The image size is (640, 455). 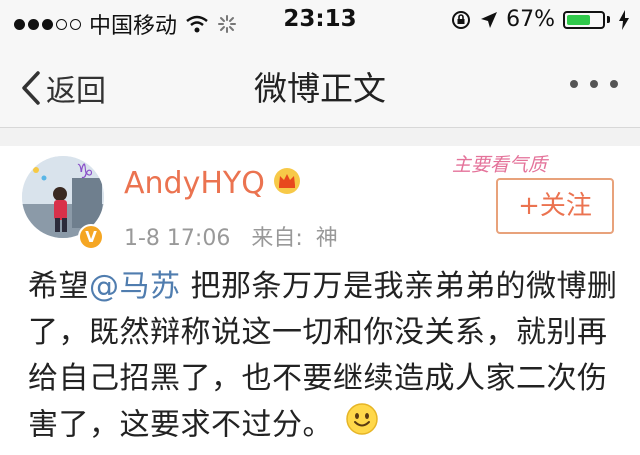 What do you see at coordinates (594, 84) in the screenshot?
I see `more-options-icon` at bounding box center [594, 84].